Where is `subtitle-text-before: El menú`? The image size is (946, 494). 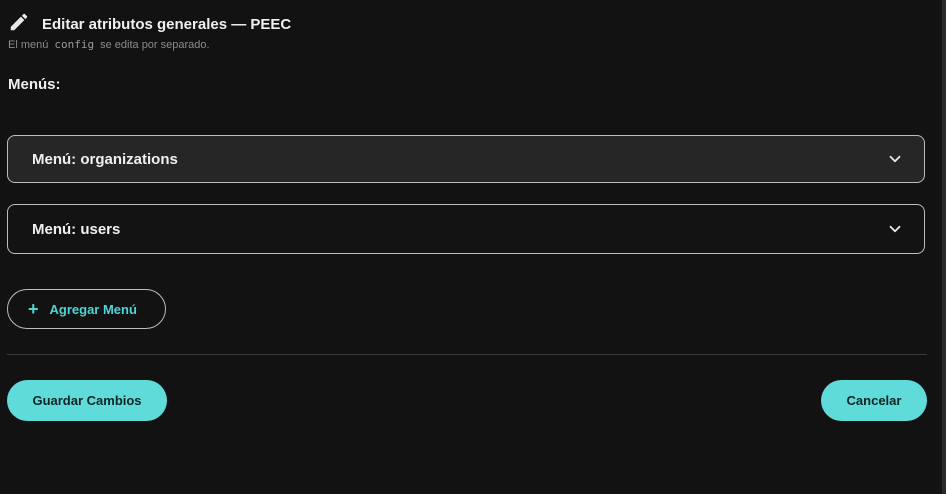
subtitle-text-before: El menú is located at coordinates (28, 45).